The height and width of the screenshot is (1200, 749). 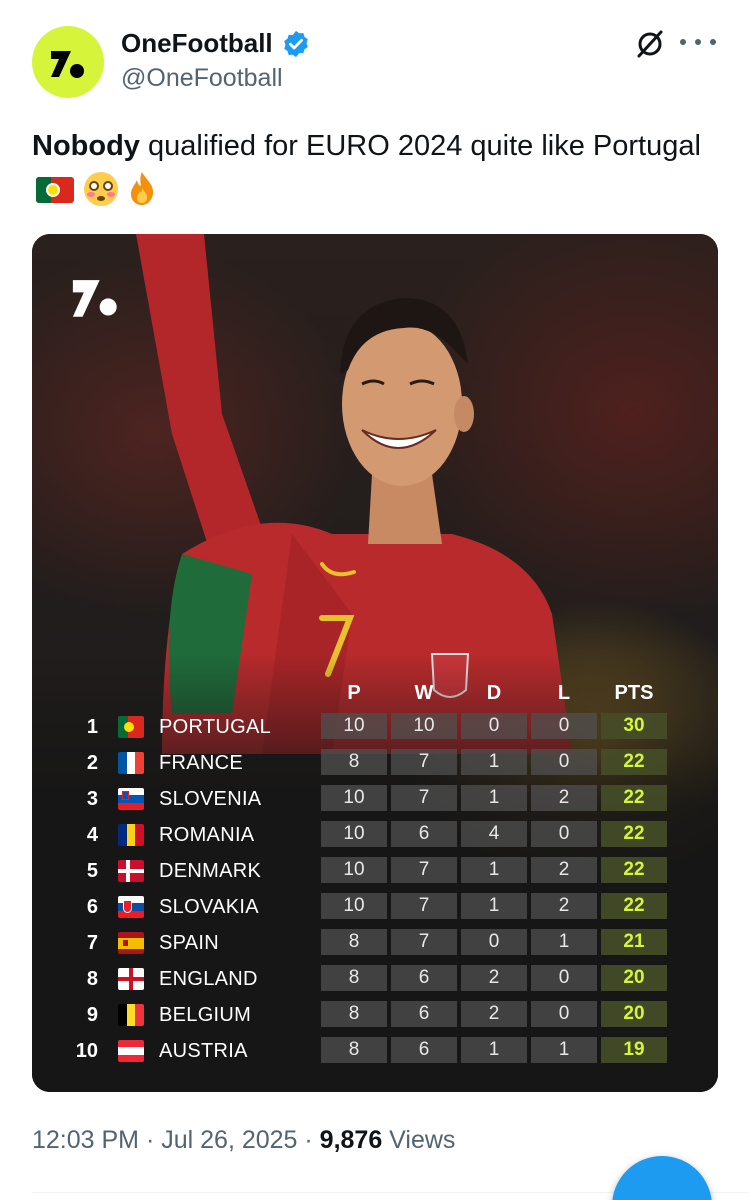 I want to click on author-name-row: OneFootball, so click(x=216, y=43).